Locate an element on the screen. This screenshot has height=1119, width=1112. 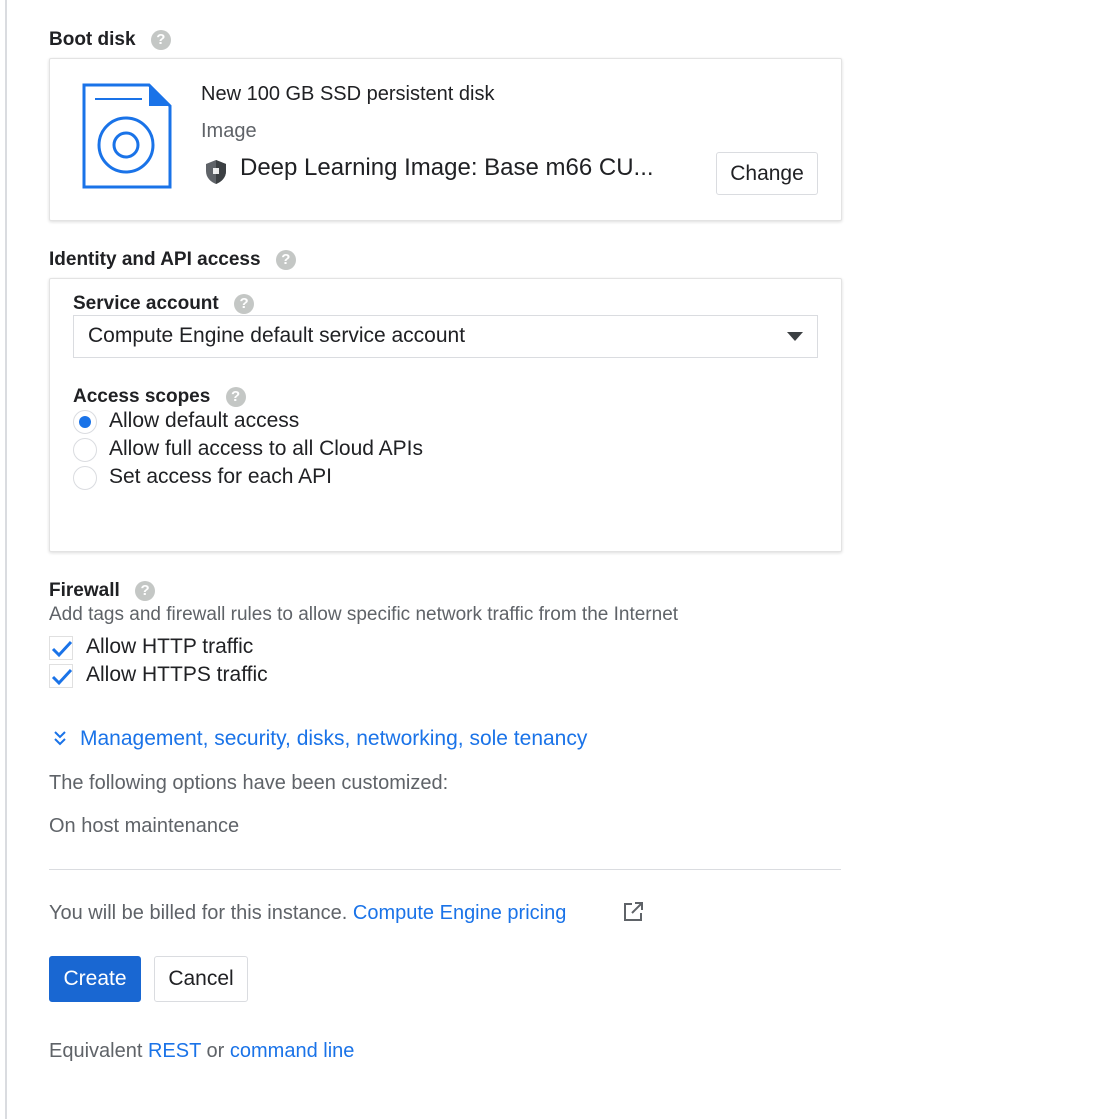
access-scopes-label: Access scopes is located at coordinates (142, 396).